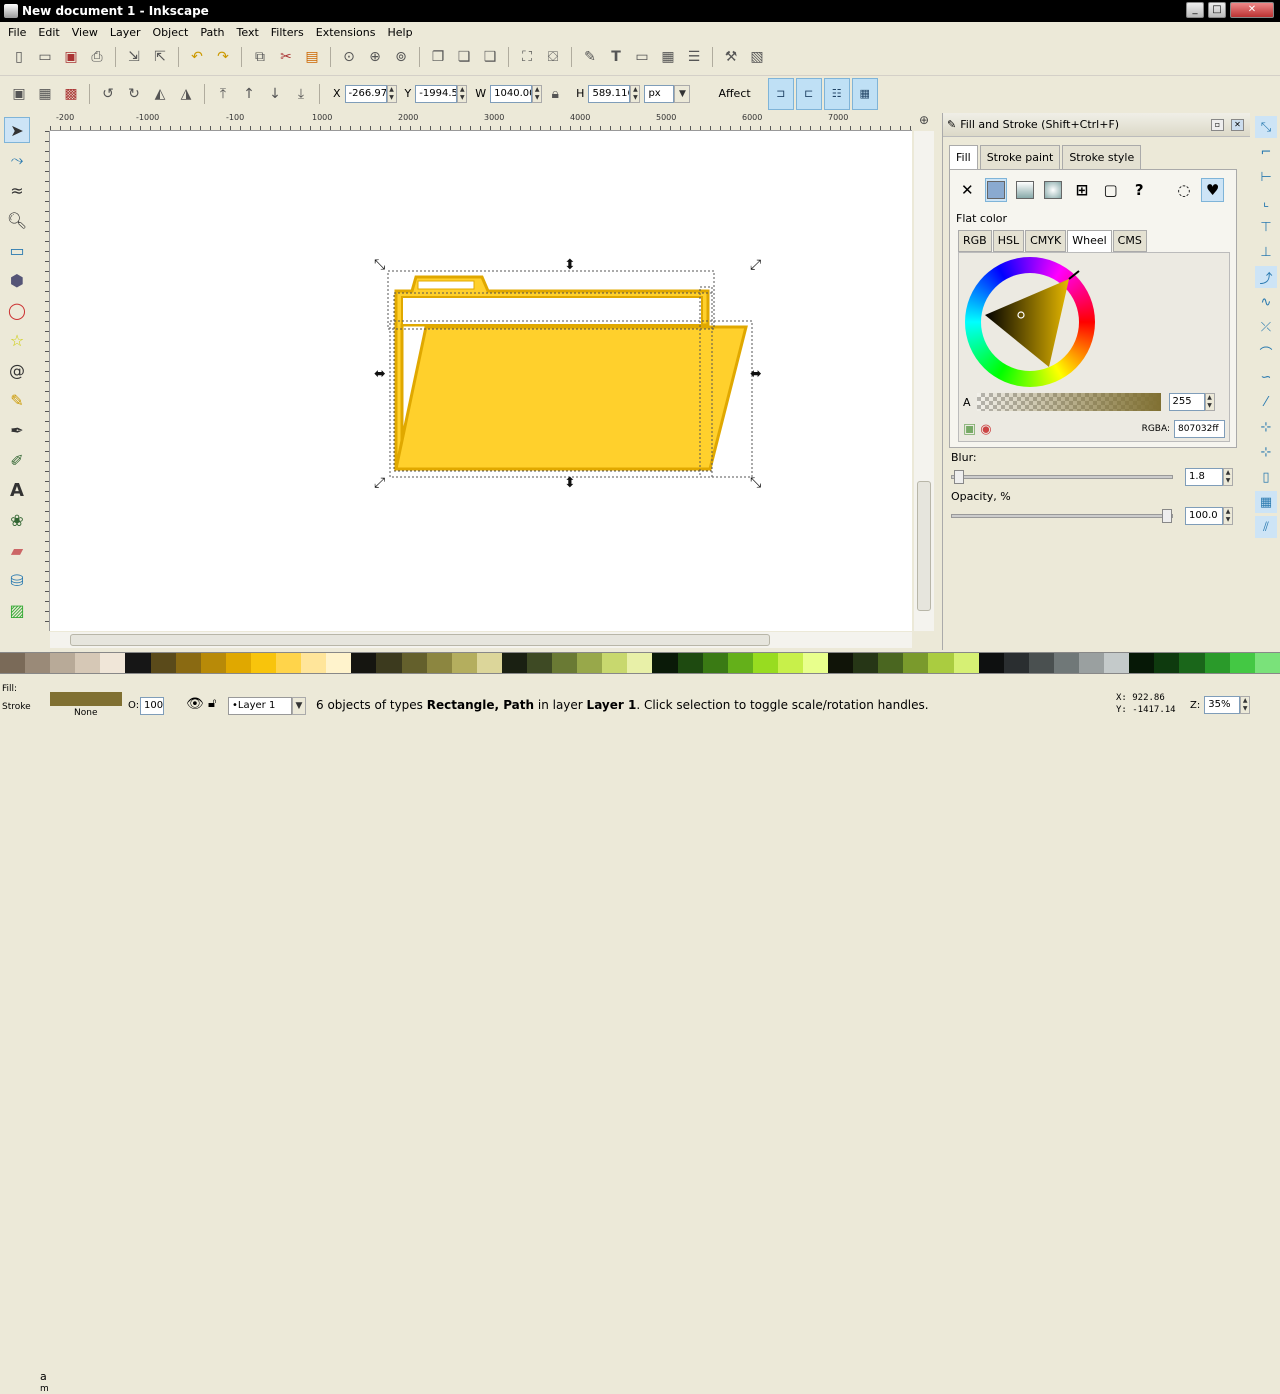 The width and height of the screenshot is (1280, 1394). What do you see at coordinates (171, 32) in the screenshot?
I see `menu-object: Object` at bounding box center [171, 32].